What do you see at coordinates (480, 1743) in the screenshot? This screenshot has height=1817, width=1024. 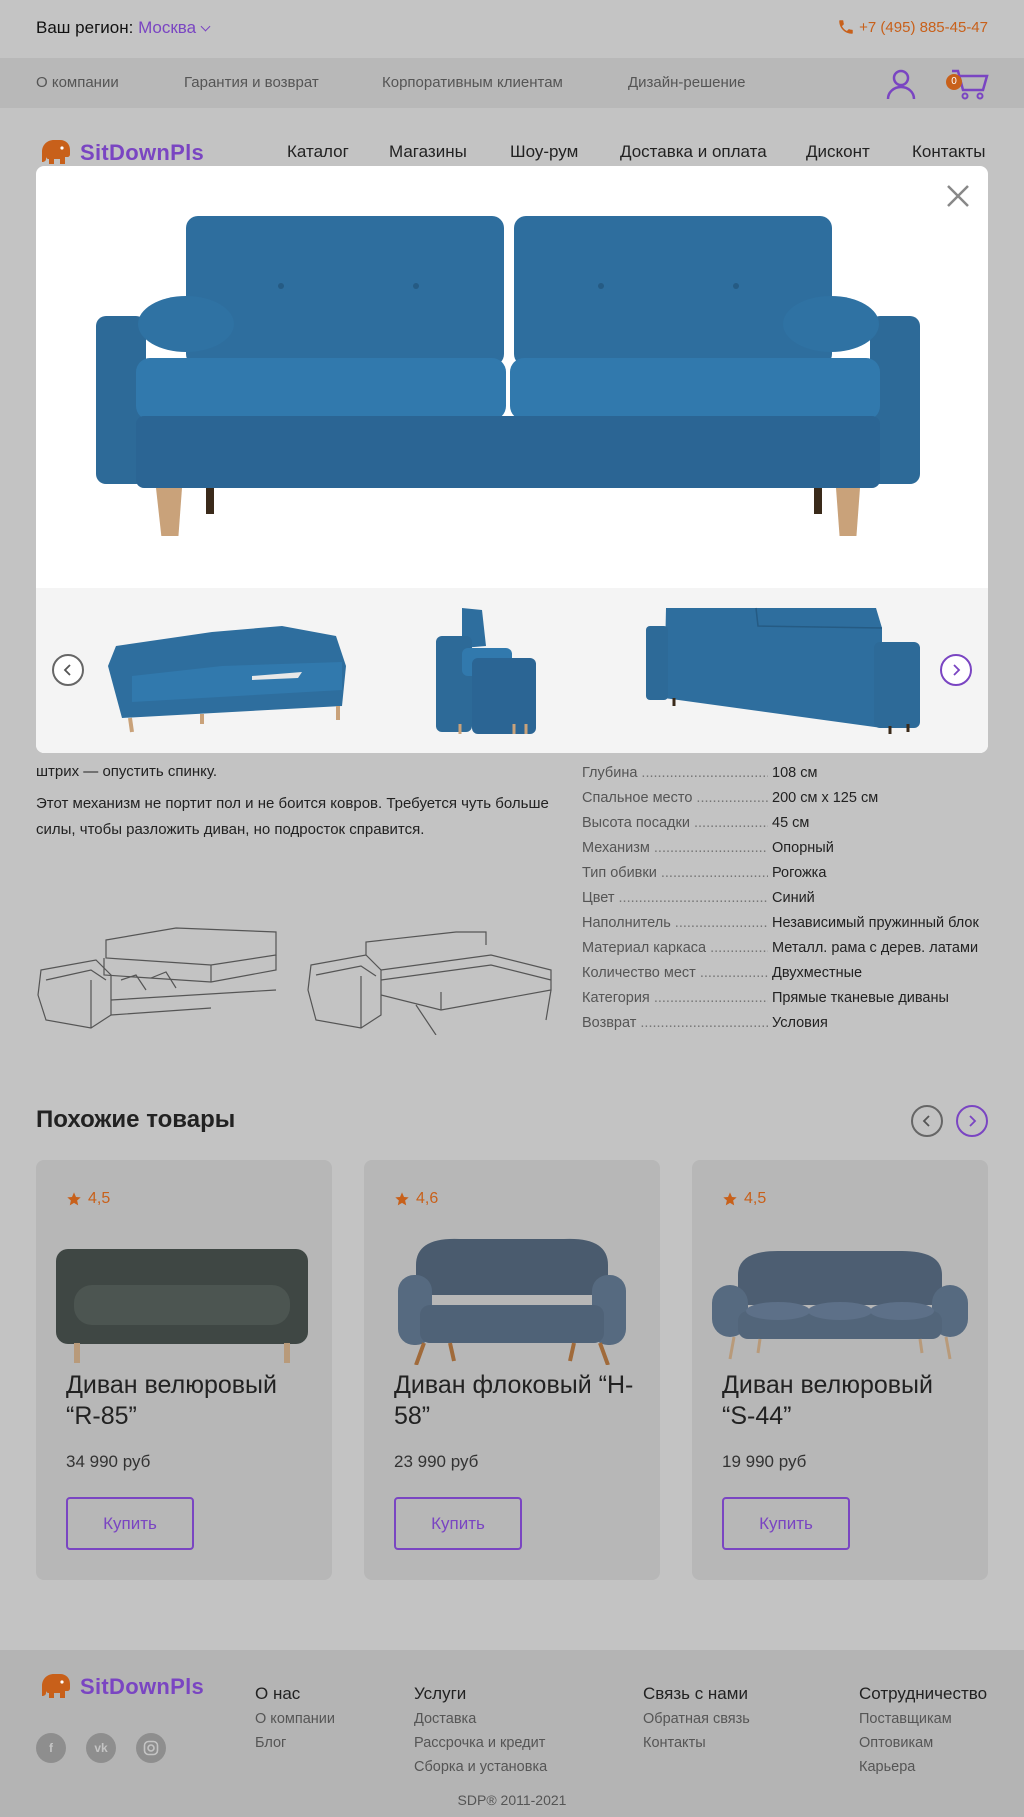 I see `footer-link: Рассрочка и кредит` at bounding box center [480, 1743].